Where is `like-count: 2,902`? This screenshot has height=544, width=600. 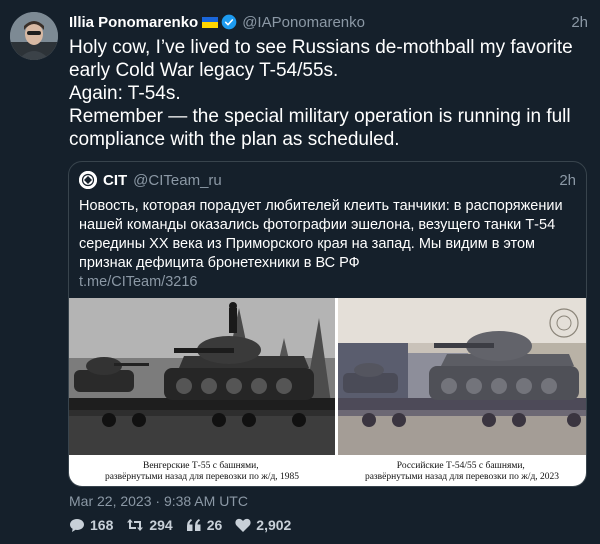 like-count: 2,902 is located at coordinates (274, 525).